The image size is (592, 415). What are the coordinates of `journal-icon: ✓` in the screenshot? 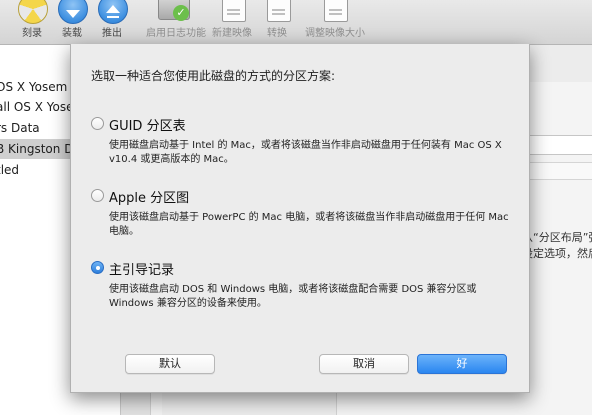 It's located at (174, 10).